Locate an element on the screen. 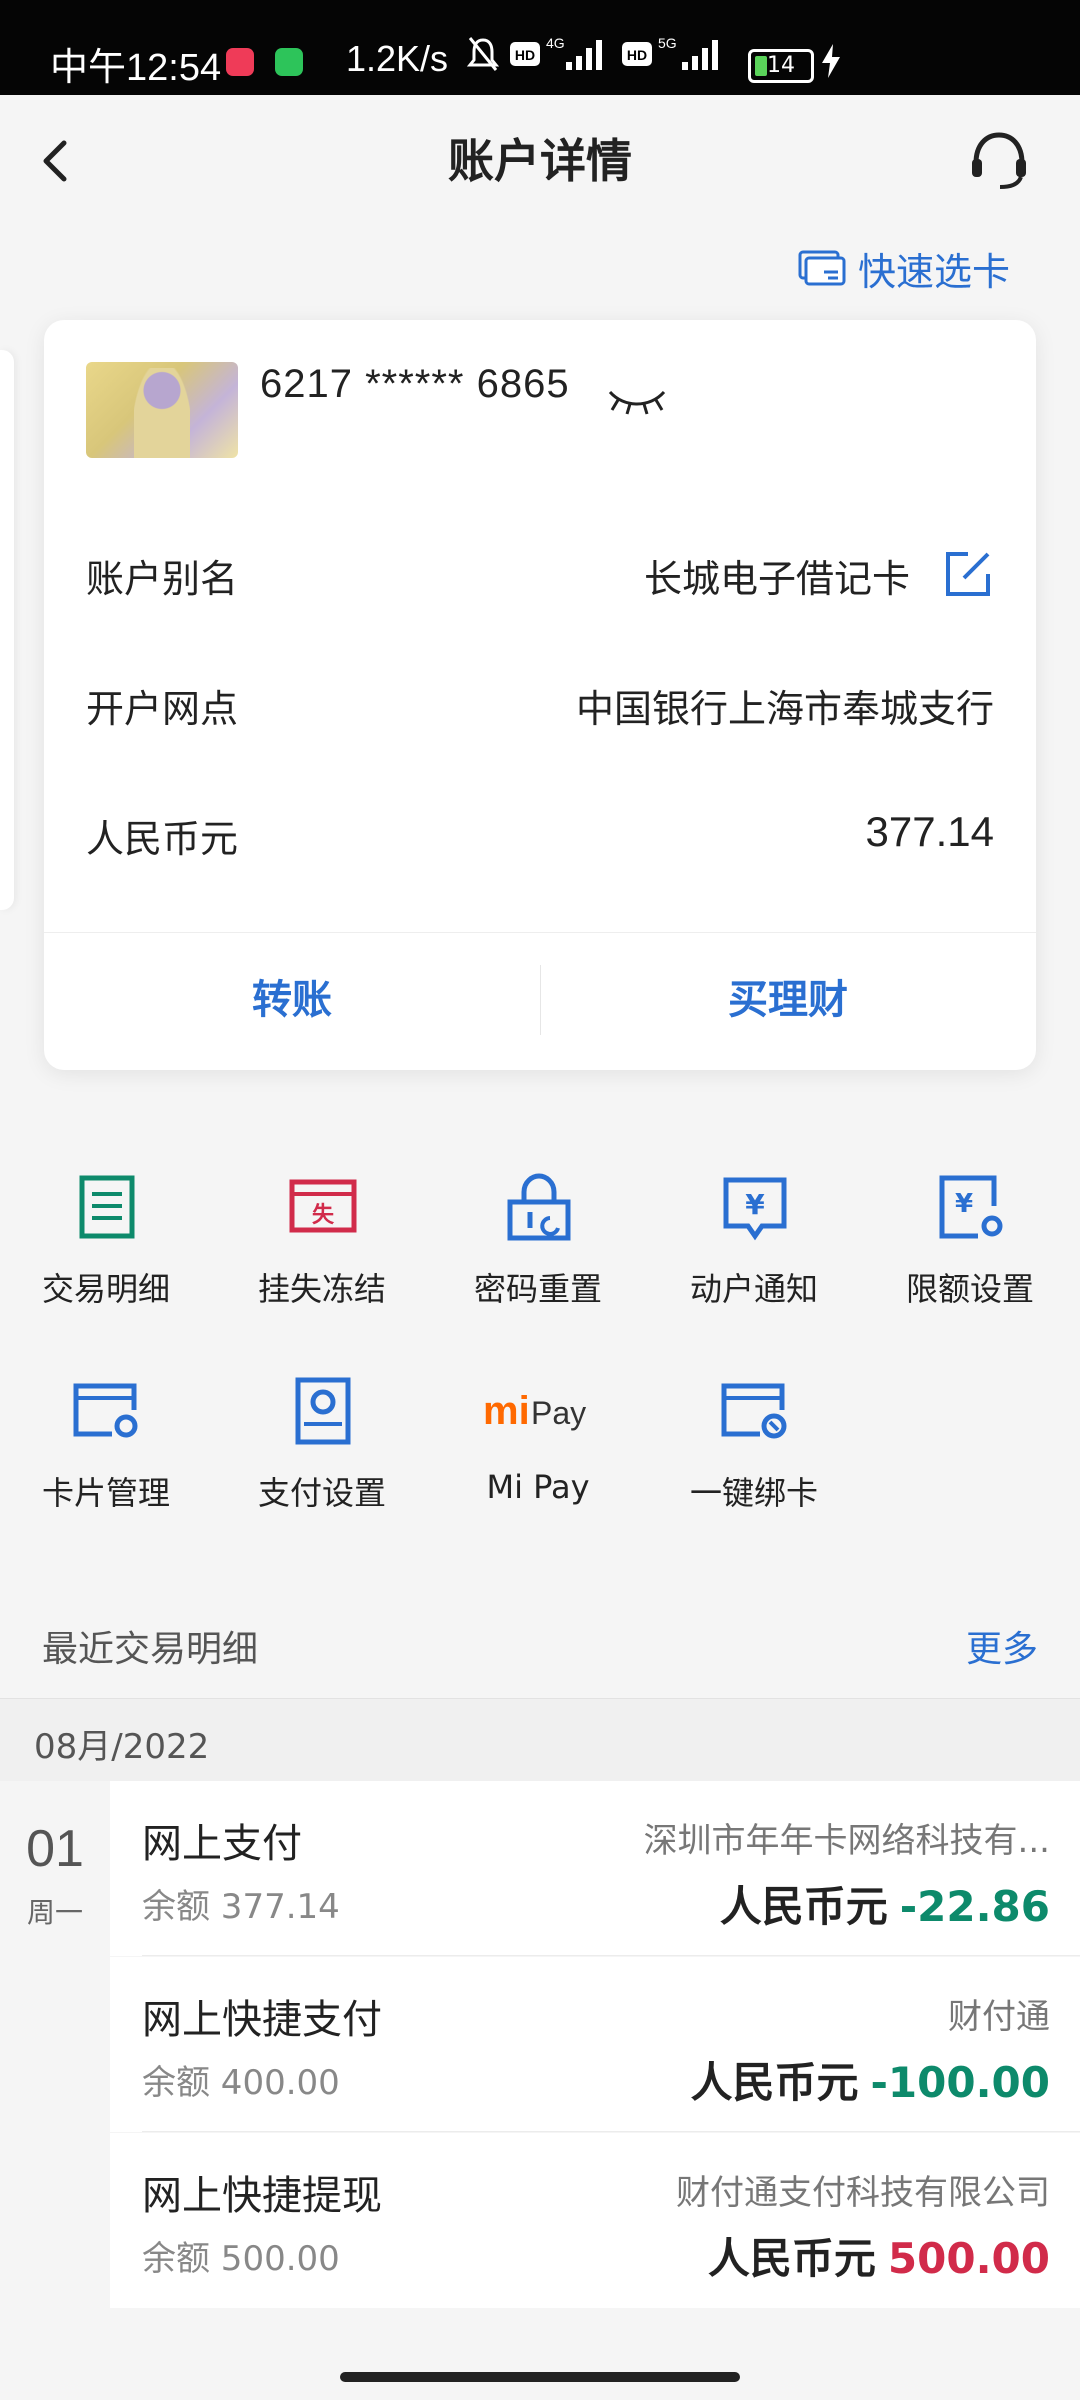 The height and width of the screenshot is (2400, 1080). transaction-balance: 余额 377.14 is located at coordinates (241, 1907).